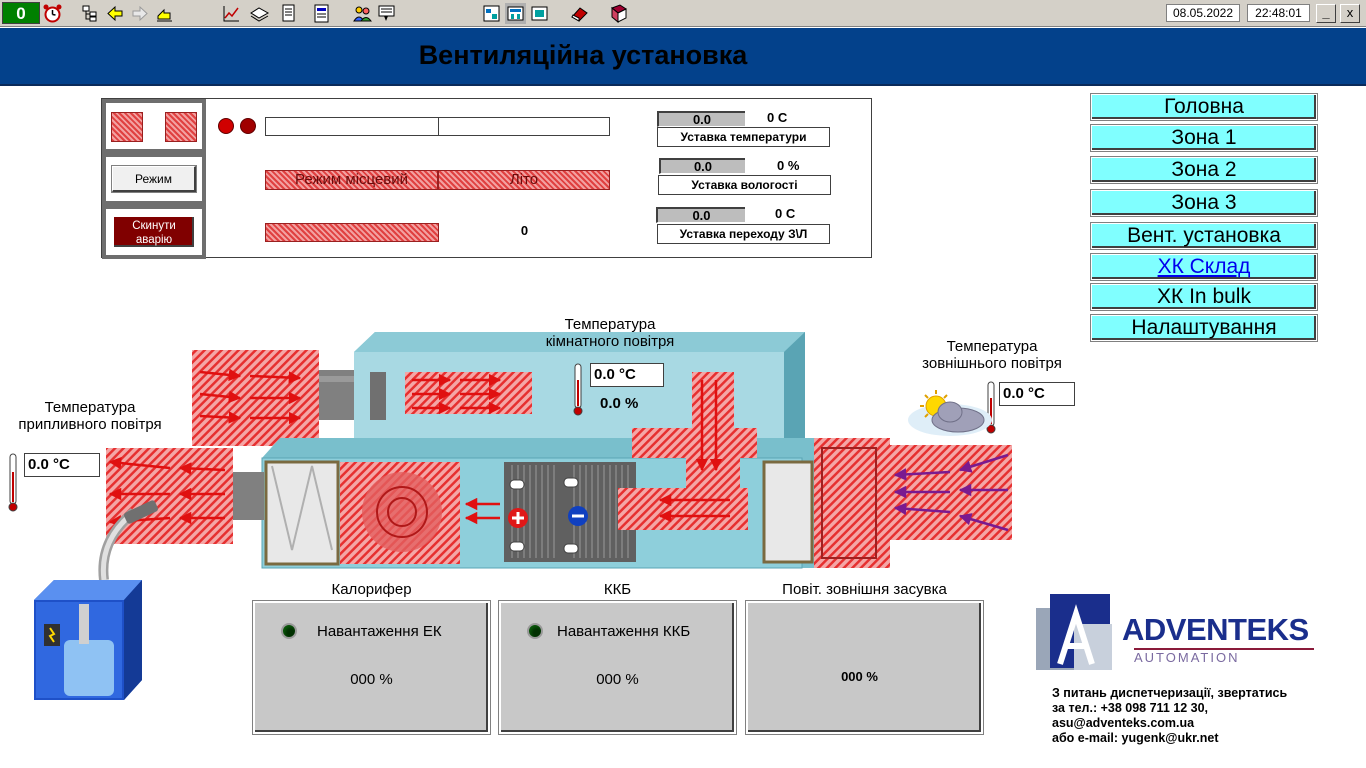  What do you see at coordinates (1215, 629) in the screenshot?
I see `logo-name: ADVENTEKS` at bounding box center [1215, 629].